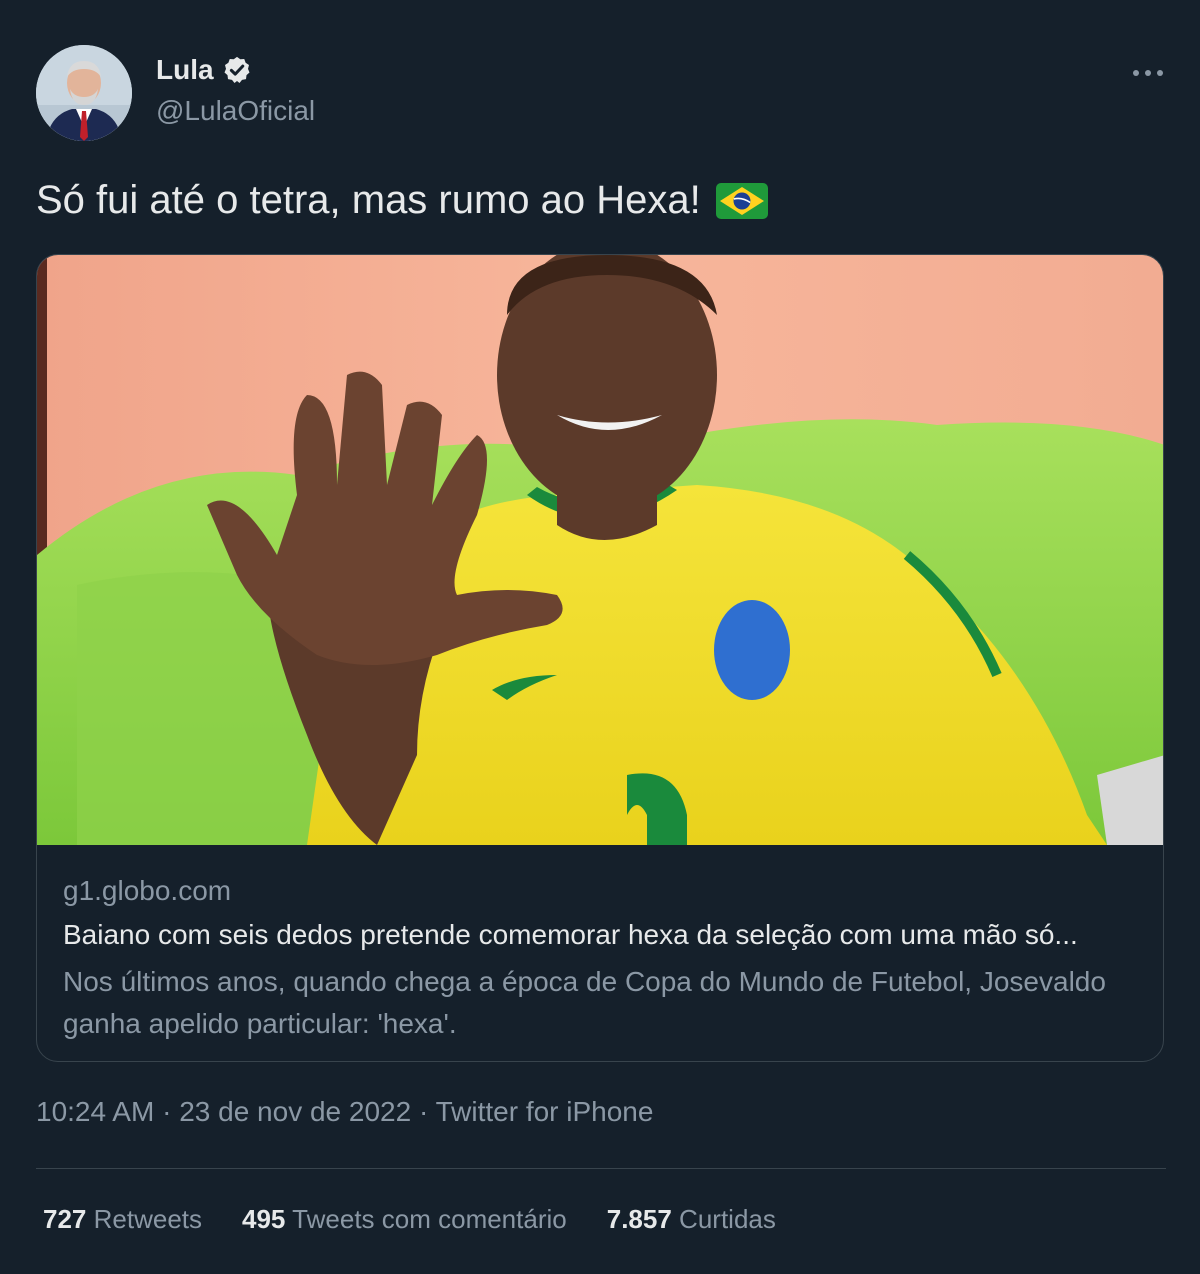  Describe the element at coordinates (95, 1111) in the screenshot. I see `tweet-time: 10:24 AM` at that location.